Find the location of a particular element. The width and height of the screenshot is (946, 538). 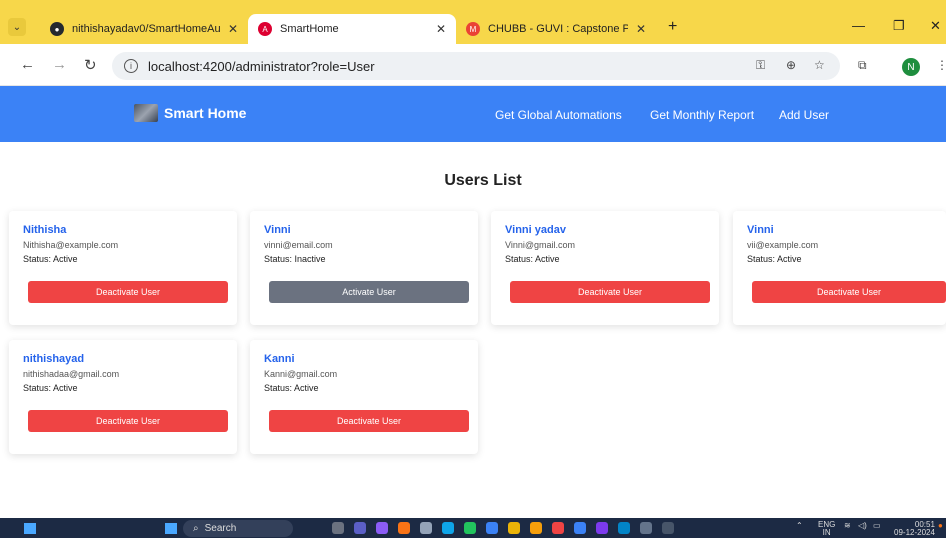

github-icon: ● is located at coordinates (57, 29).